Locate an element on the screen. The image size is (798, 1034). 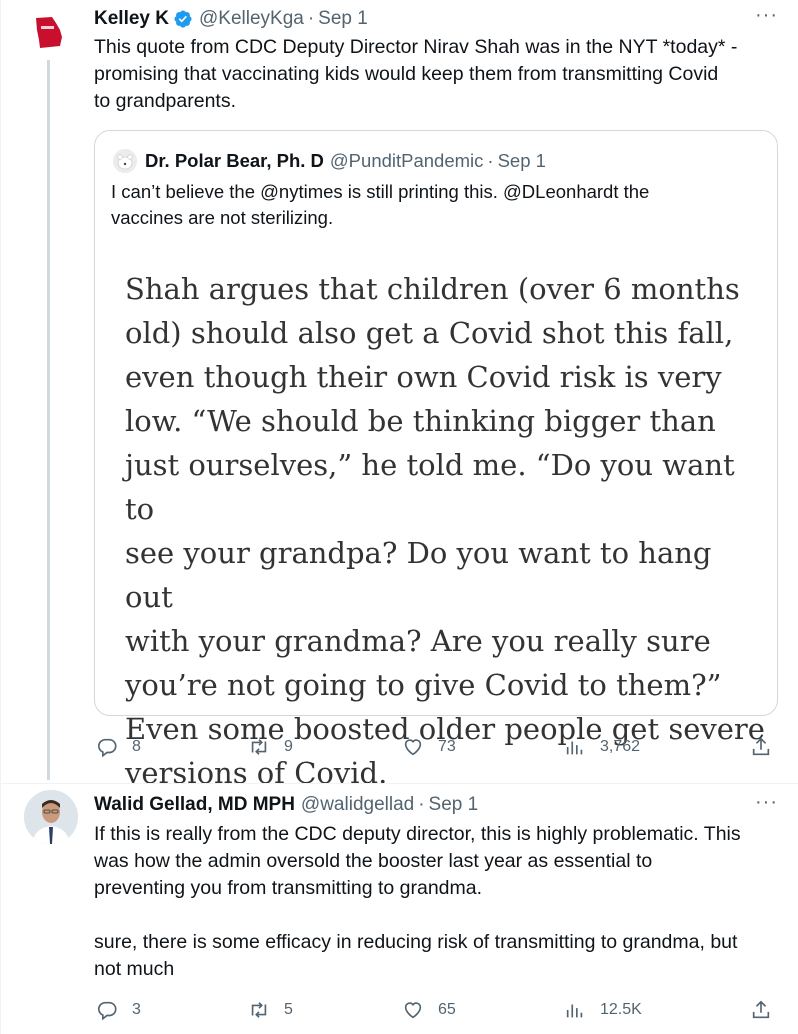
like-count: 65 is located at coordinates (447, 1009).